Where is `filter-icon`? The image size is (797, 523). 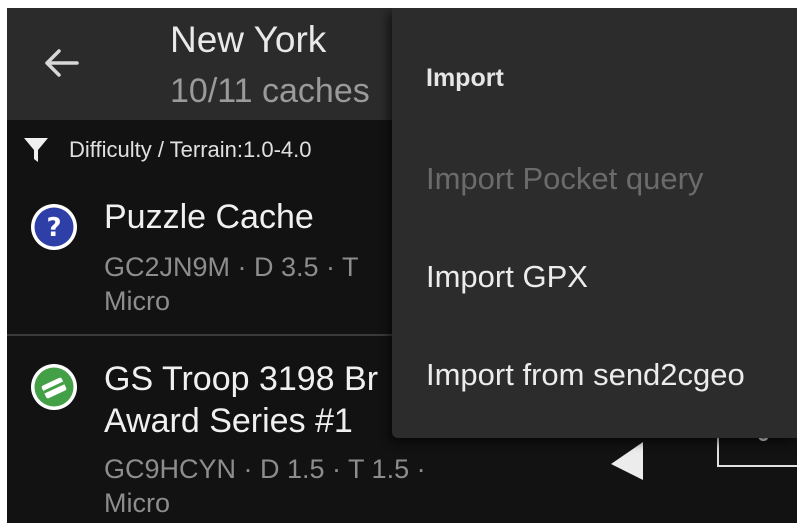
filter-icon is located at coordinates (36, 150).